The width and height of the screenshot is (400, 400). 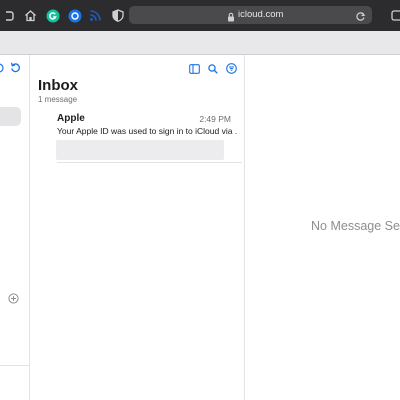 What do you see at coordinates (13, 300) in the screenshot?
I see `add-folder-icon` at bounding box center [13, 300].